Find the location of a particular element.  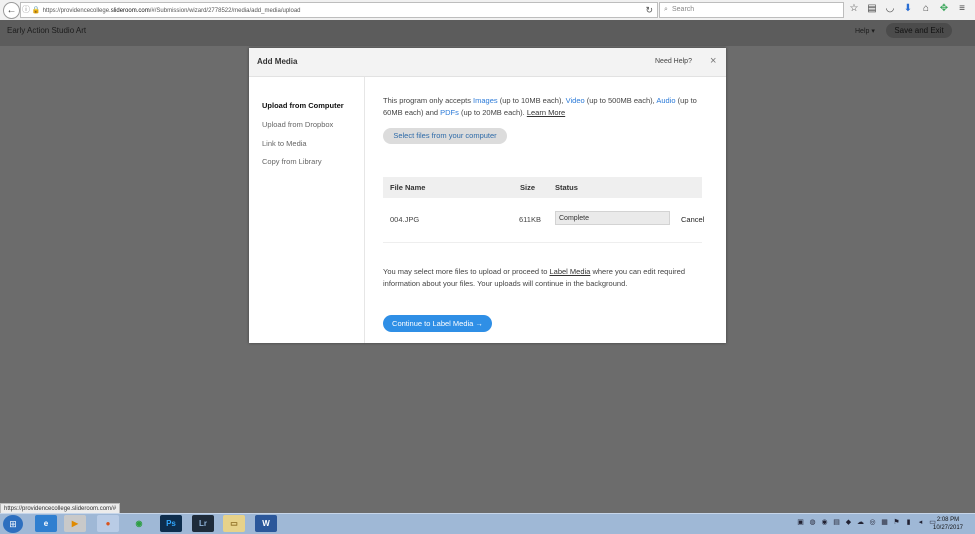

table-header-row: File Name Size Status is located at coordinates (542, 187).